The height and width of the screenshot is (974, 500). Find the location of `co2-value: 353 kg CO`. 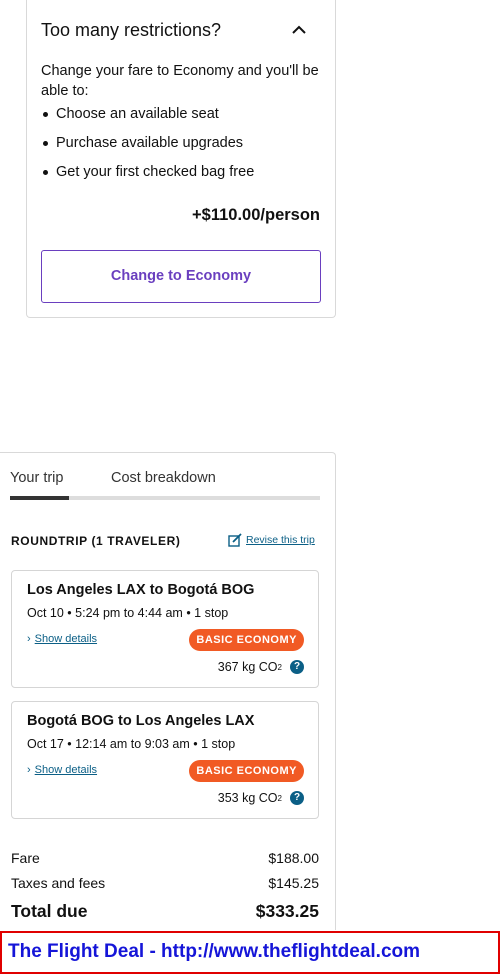

co2-value: 353 kg CO is located at coordinates (247, 798).